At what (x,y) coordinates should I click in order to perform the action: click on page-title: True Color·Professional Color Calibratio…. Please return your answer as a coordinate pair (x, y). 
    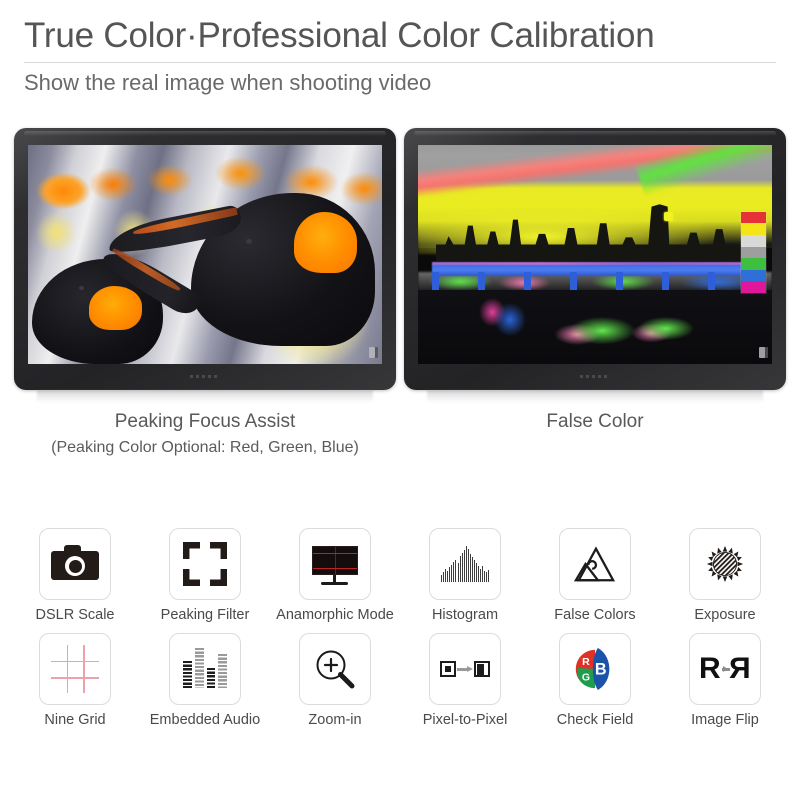
    Looking at the image, I should click on (339, 35).